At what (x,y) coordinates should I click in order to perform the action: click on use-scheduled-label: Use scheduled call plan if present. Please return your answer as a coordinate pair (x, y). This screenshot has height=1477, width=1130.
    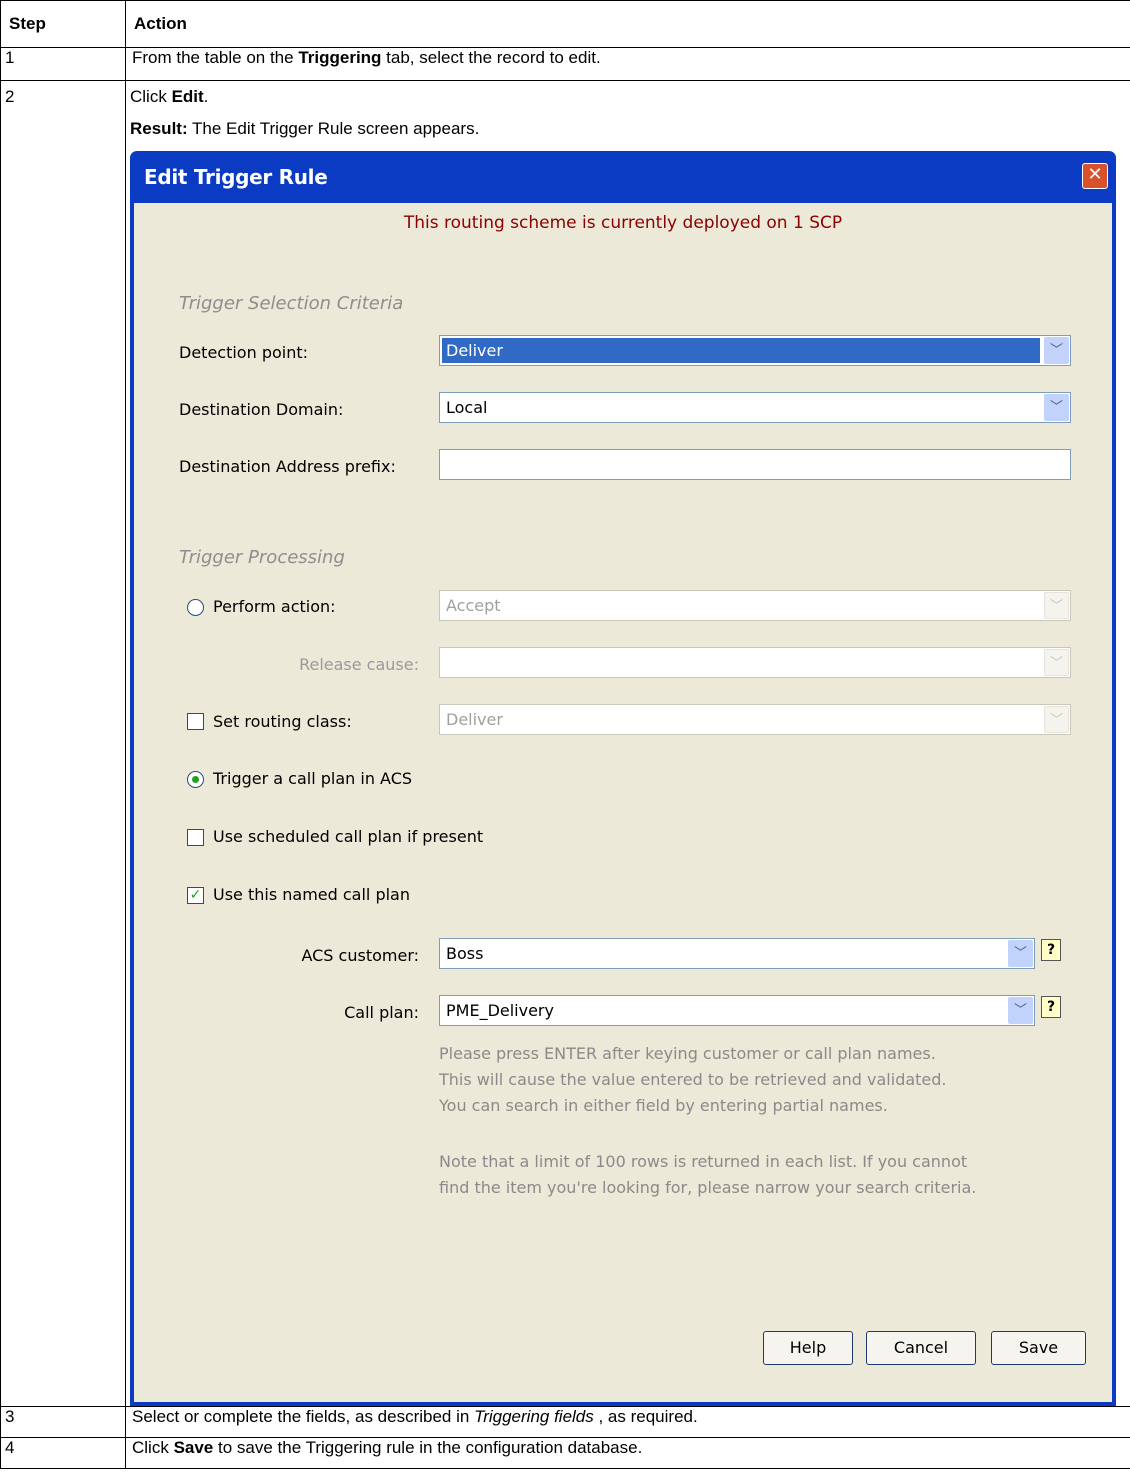
    Looking at the image, I should click on (348, 836).